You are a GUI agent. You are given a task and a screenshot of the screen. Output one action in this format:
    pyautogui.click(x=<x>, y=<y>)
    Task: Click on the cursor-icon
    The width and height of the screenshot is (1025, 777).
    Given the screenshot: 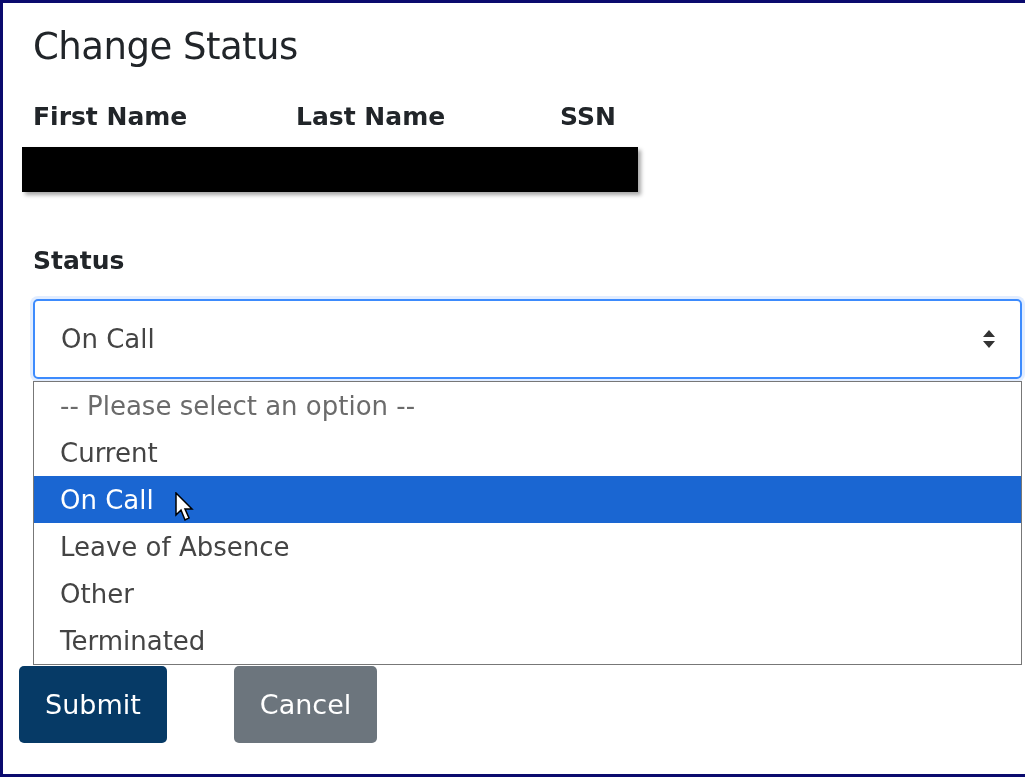 What is the action you would take?
    pyautogui.click(x=185, y=507)
    